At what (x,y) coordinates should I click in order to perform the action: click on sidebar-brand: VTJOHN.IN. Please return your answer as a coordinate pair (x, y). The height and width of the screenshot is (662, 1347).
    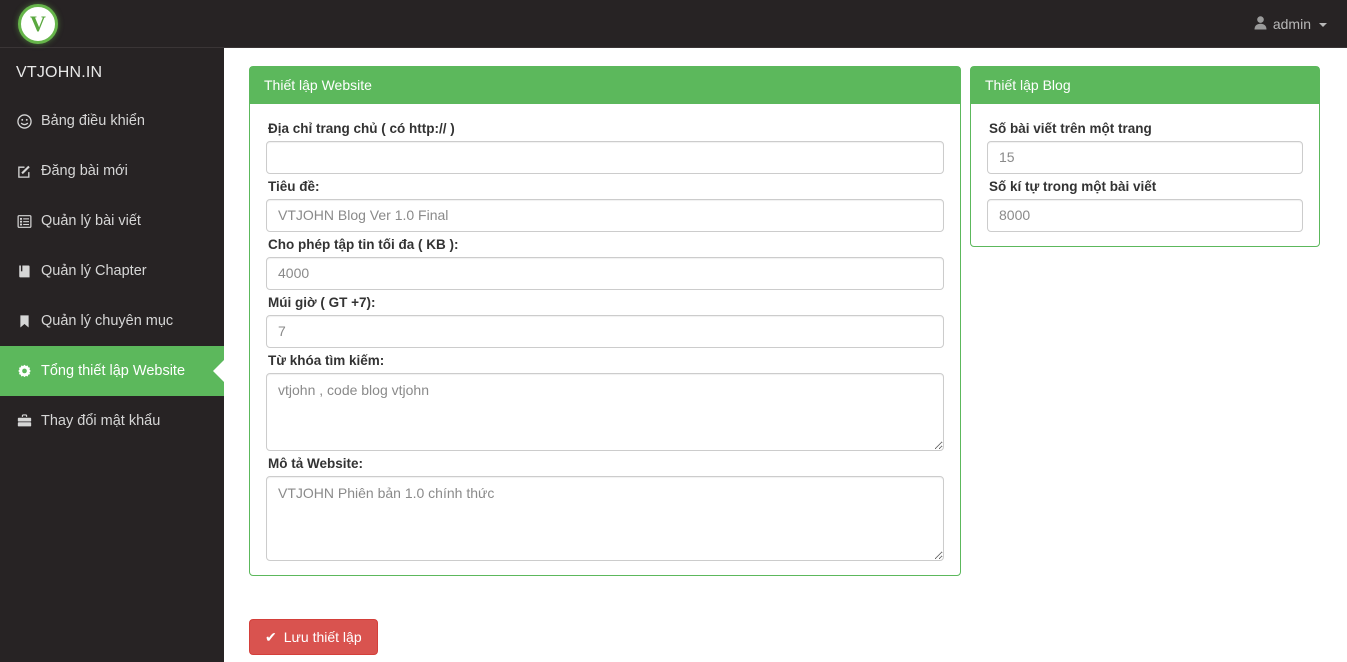
    Looking at the image, I should click on (59, 72).